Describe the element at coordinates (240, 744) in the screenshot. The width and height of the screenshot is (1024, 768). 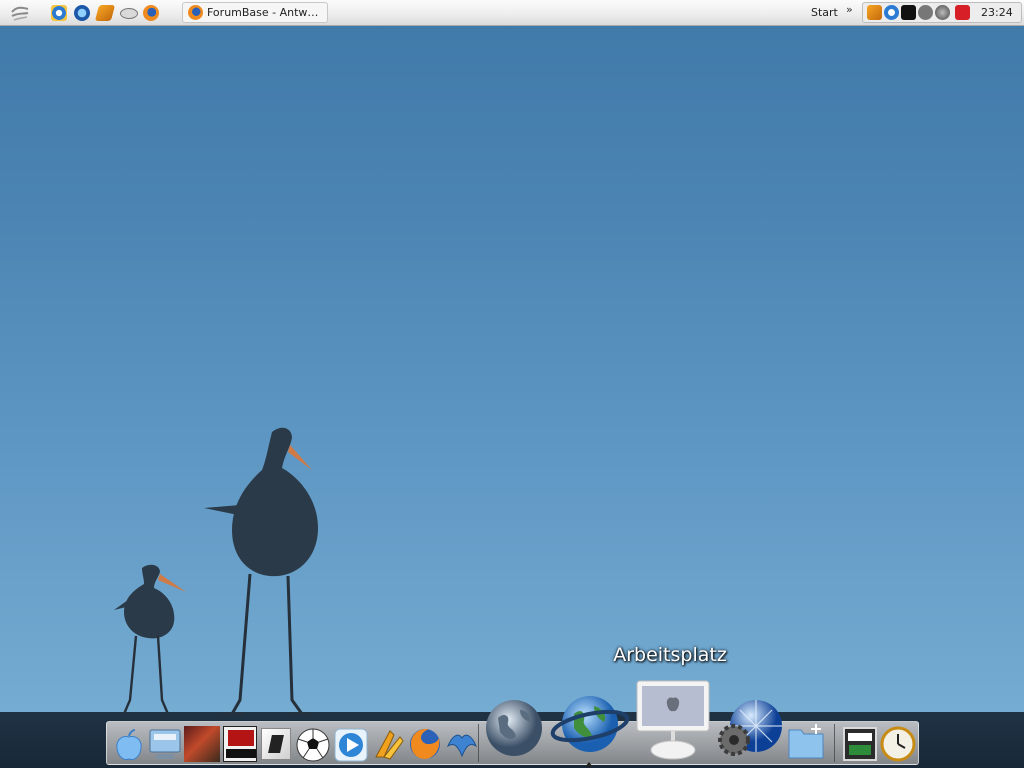
I see `mafia-icon` at that location.